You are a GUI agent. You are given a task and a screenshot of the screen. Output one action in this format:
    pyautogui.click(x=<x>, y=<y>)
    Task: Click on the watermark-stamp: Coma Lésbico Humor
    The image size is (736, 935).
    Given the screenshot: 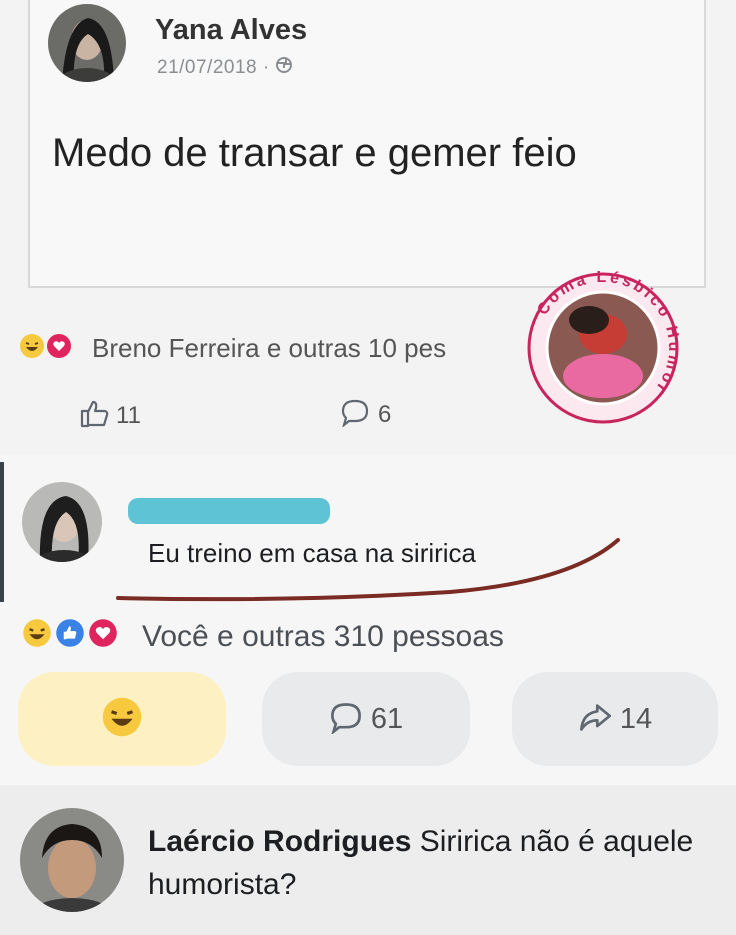 What is the action you would take?
    pyautogui.click(x=603, y=348)
    